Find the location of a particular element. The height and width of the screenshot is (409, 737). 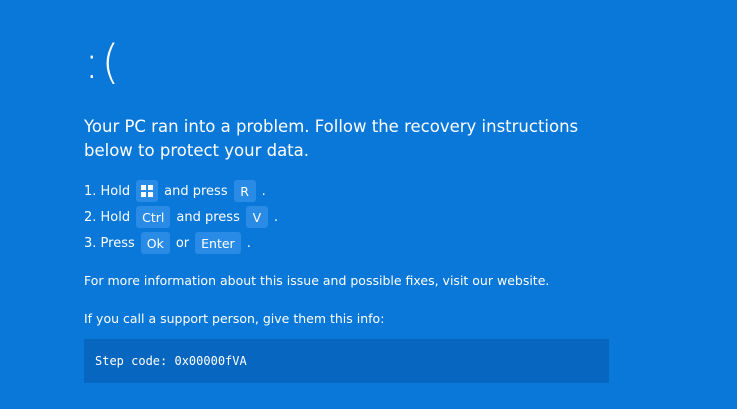

windows-logo-icon is located at coordinates (147, 191).